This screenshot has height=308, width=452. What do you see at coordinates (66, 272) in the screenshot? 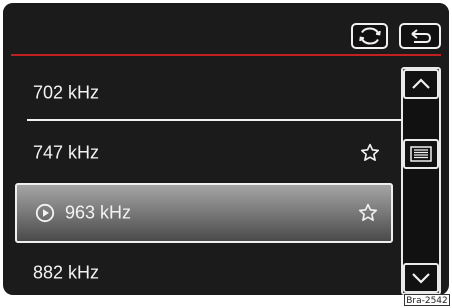
I see `station-frequency: 882 kHz` at bounding box center [66, 272].